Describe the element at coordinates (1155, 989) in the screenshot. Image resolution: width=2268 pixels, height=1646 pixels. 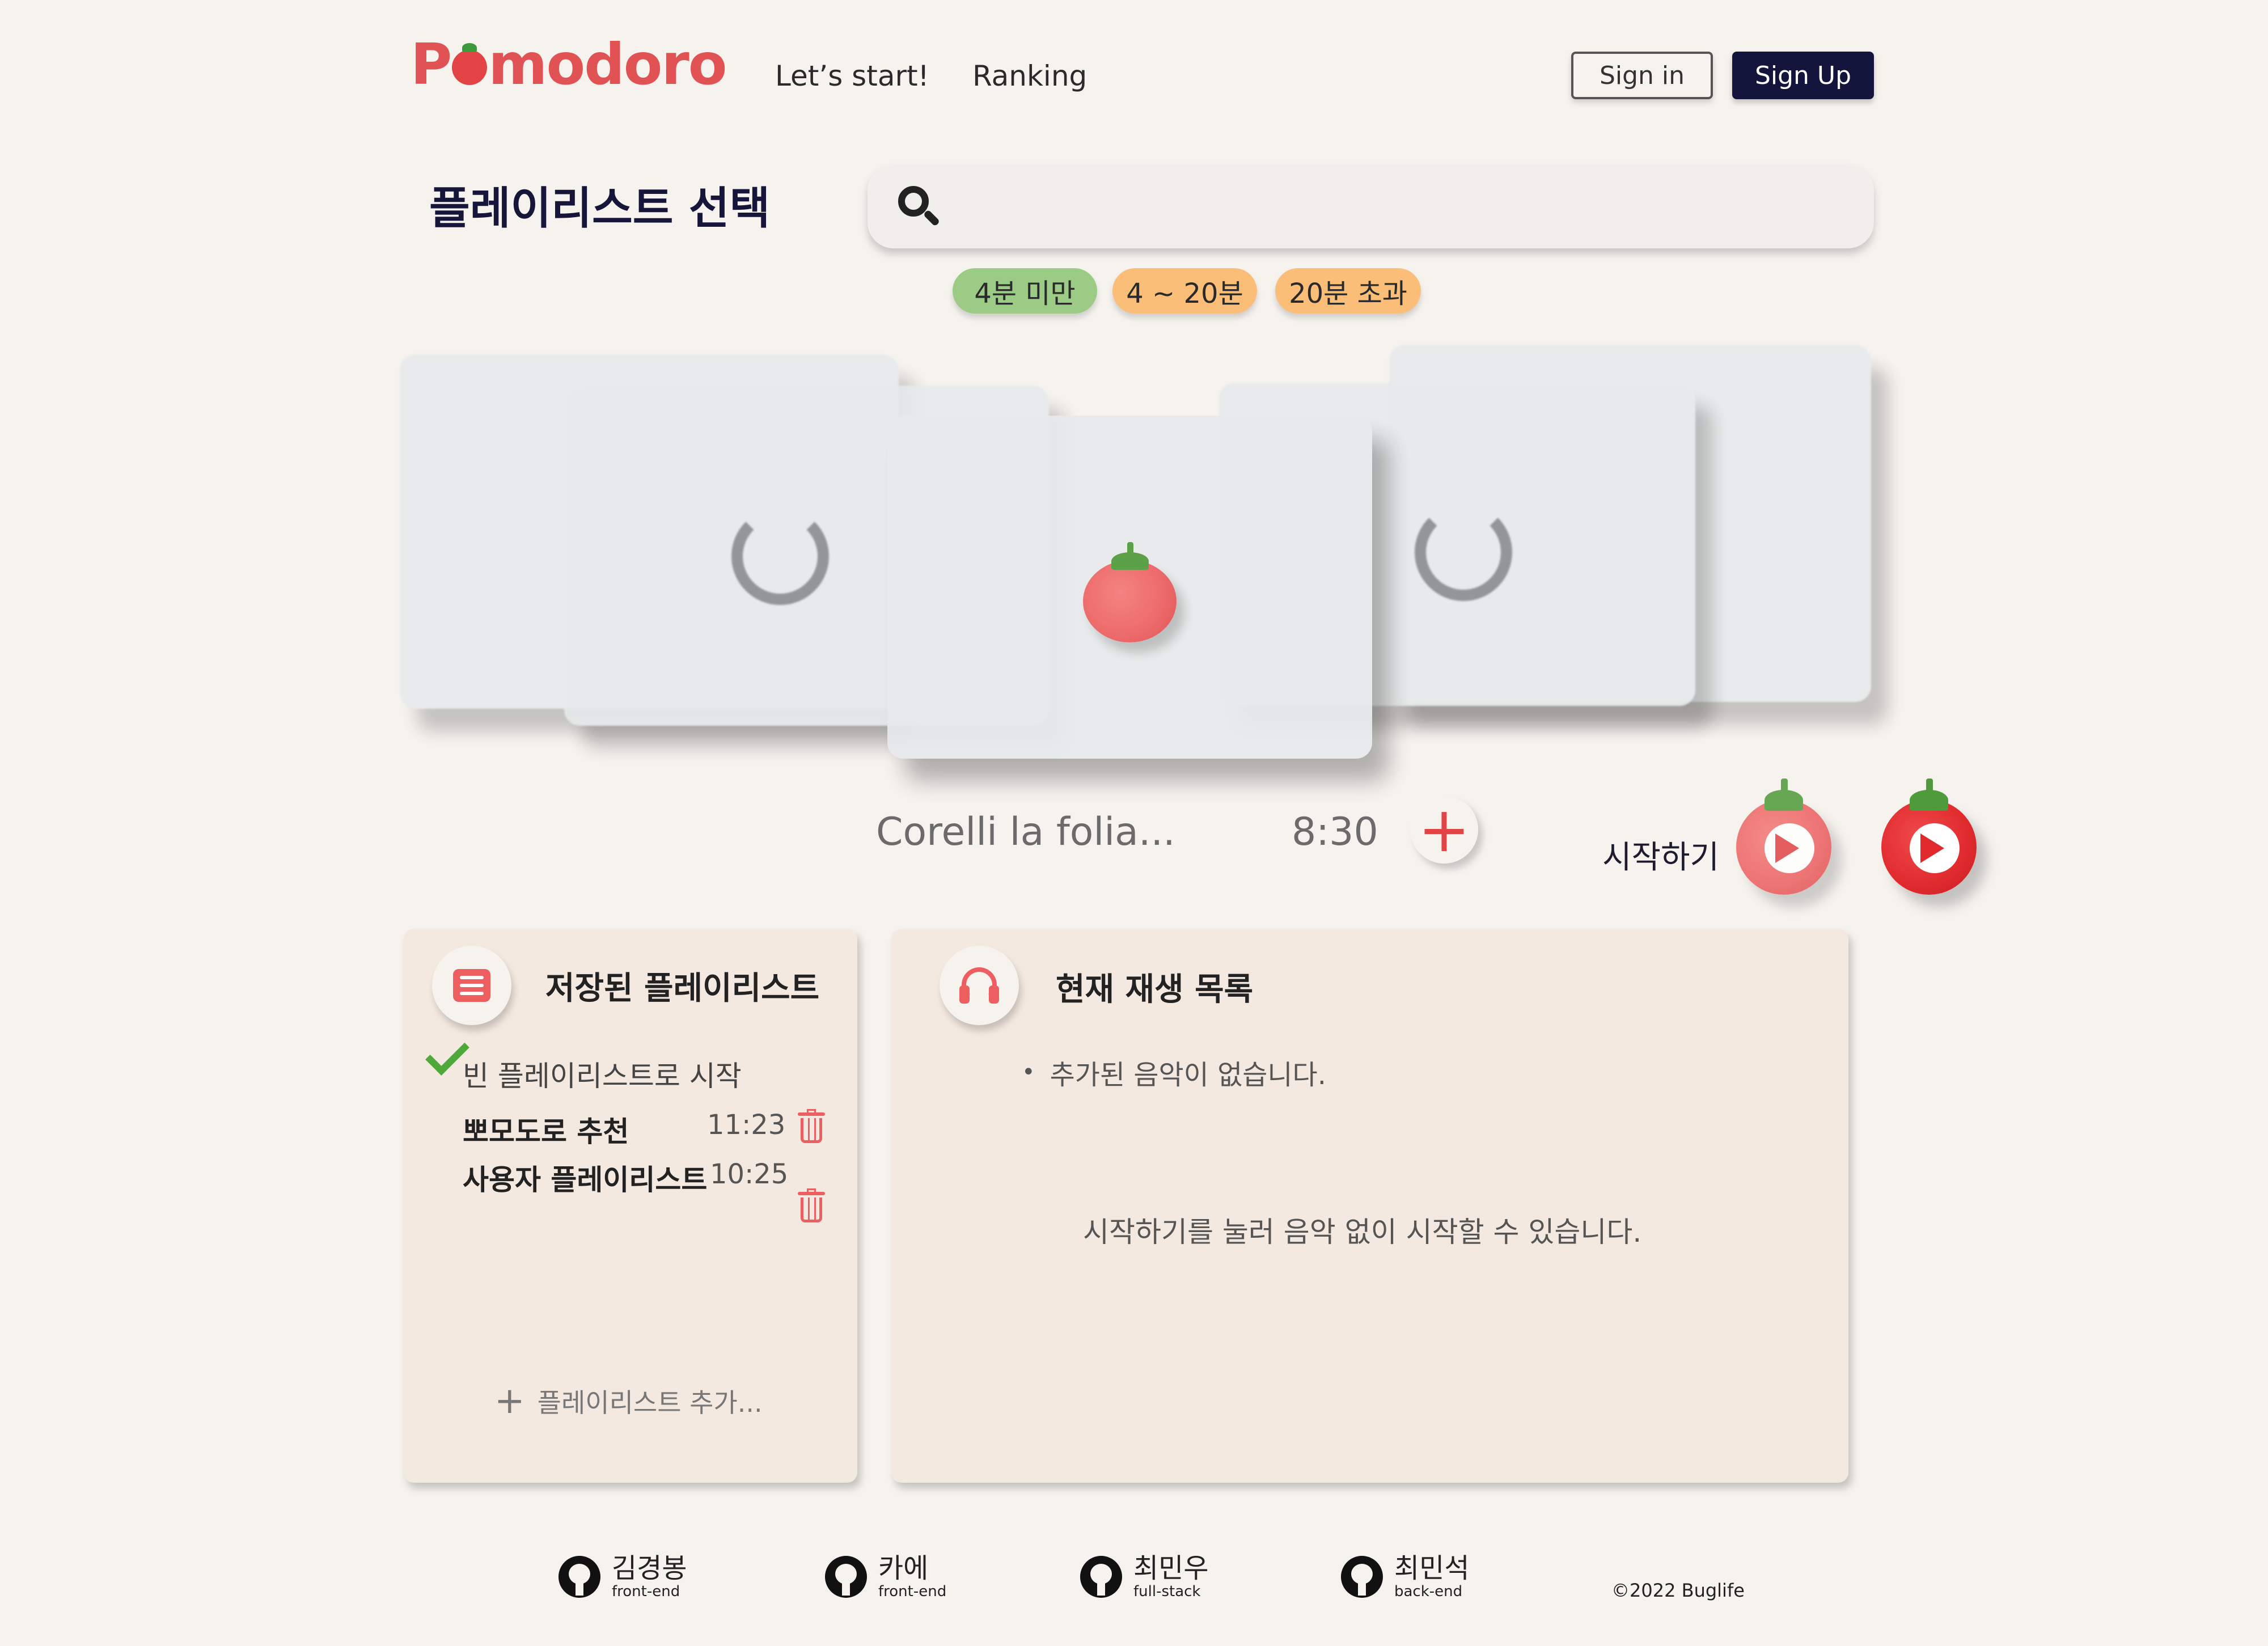
I see `now-playing-heading: 현재 재생 목록` at that location.